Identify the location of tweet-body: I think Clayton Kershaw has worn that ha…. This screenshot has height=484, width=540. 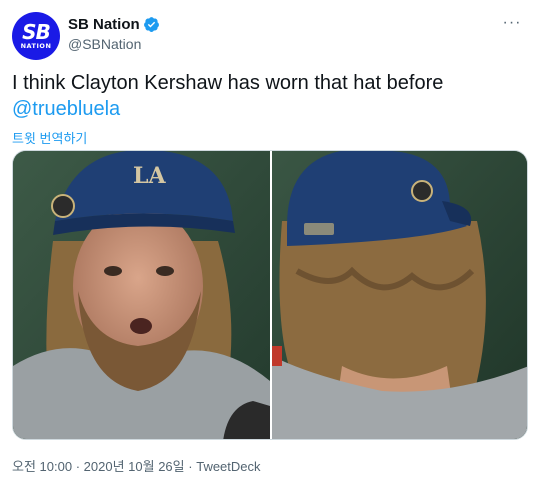
(228, 83).